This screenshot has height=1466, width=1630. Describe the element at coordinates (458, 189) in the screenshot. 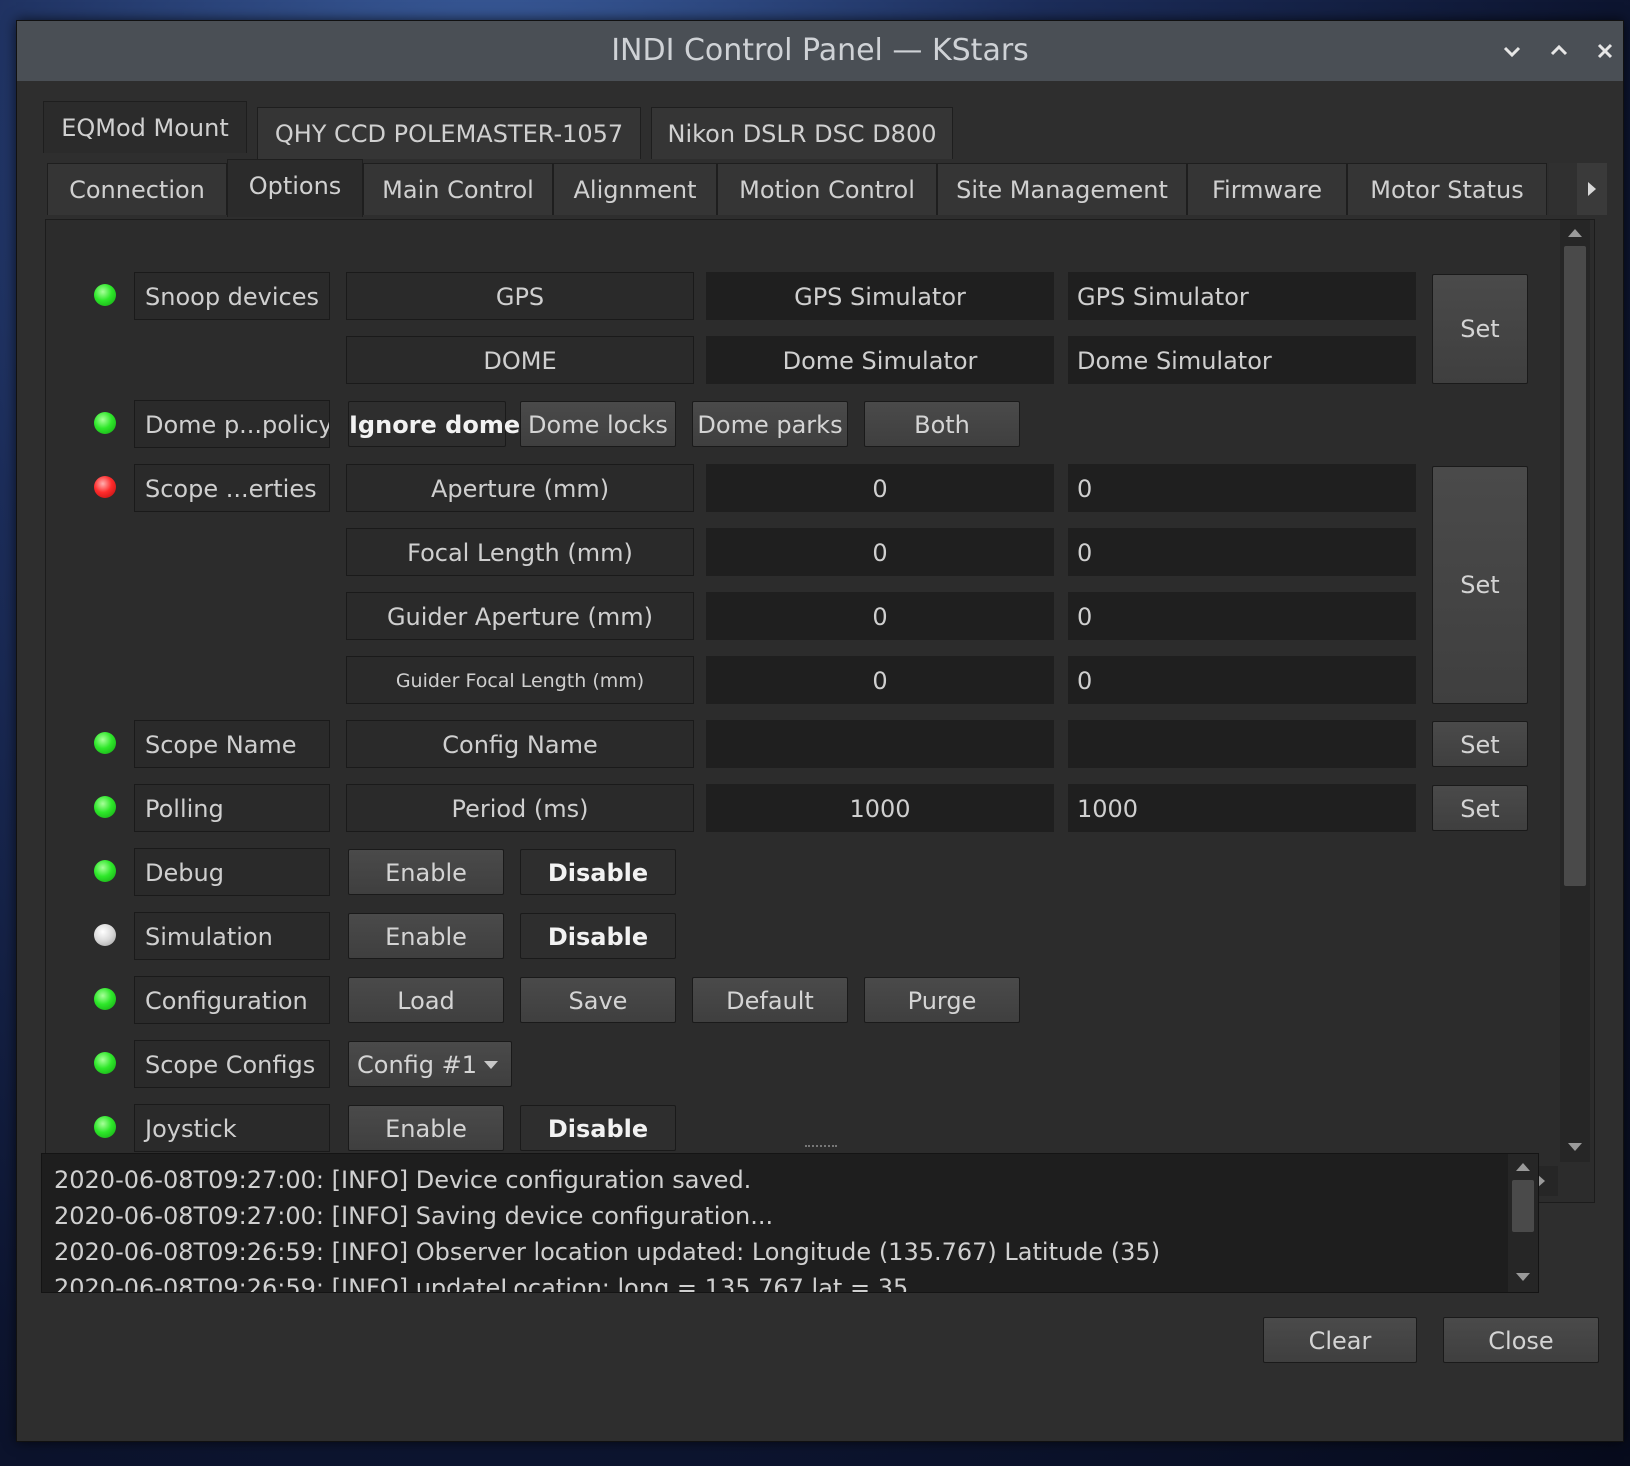

I see `tab-main-control: Main Control` at that location.